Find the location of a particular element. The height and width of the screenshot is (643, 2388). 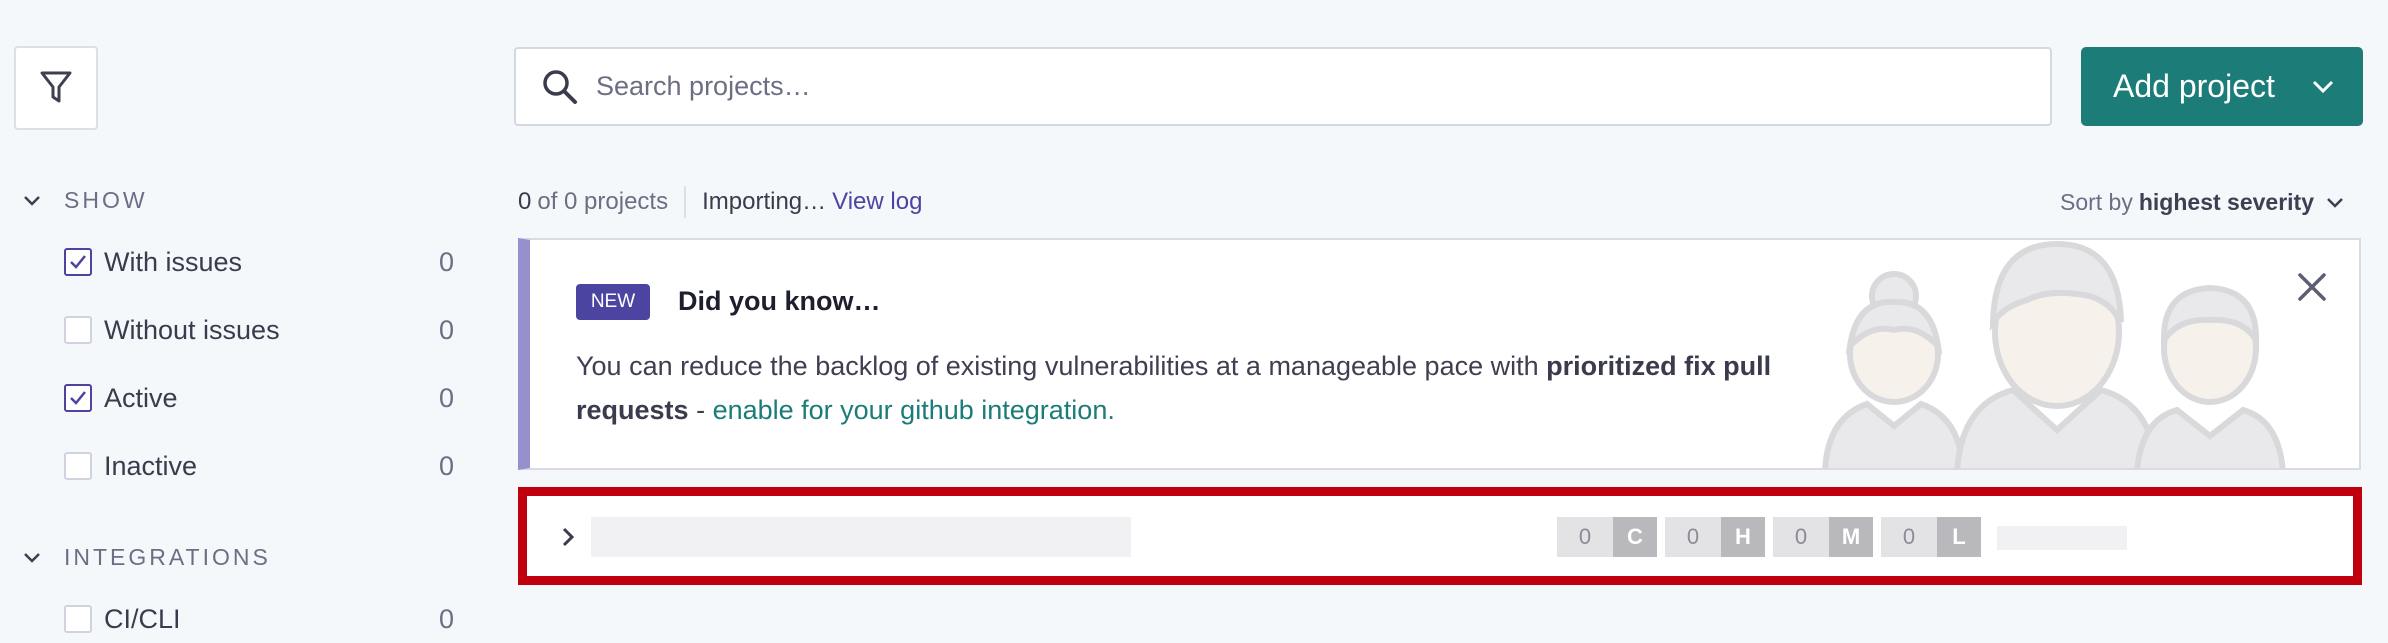

severity-low: 0 L is located at coordinates (1931, 537).